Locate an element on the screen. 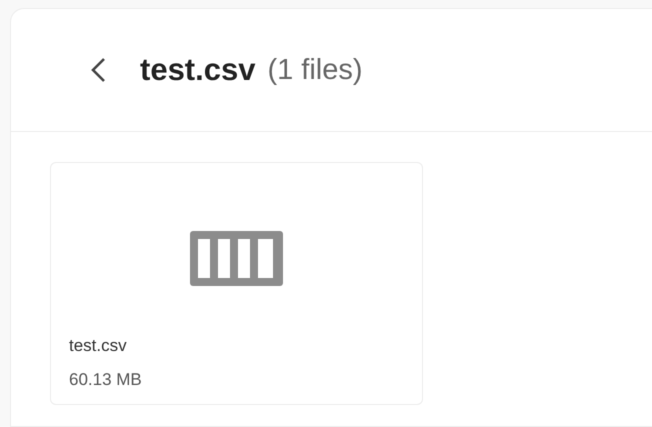 Image resolution: width=652 pixels, height=427 pixels. chevron-left-icon is located at coordinates (98, 70).